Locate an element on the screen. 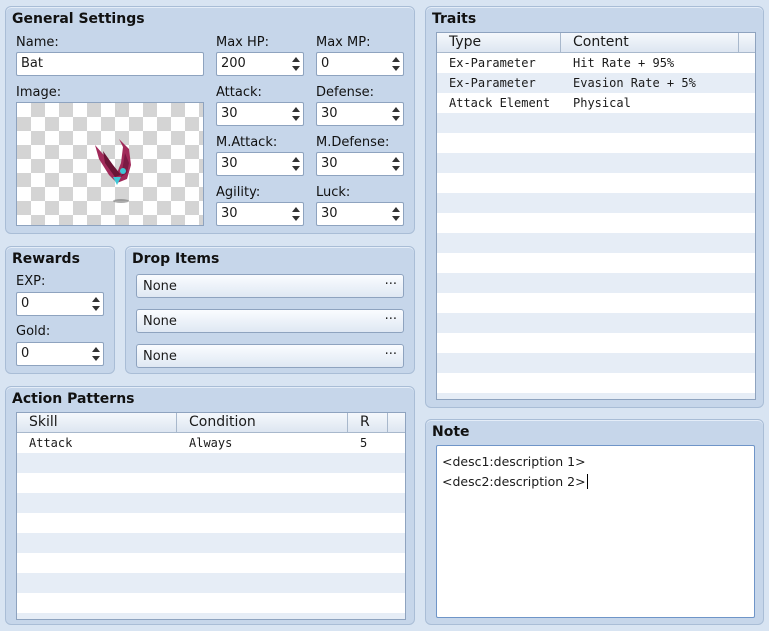  drop-items-panel: Drop Items None ··· None ··· None ··· is located at coordinates (270, 310).